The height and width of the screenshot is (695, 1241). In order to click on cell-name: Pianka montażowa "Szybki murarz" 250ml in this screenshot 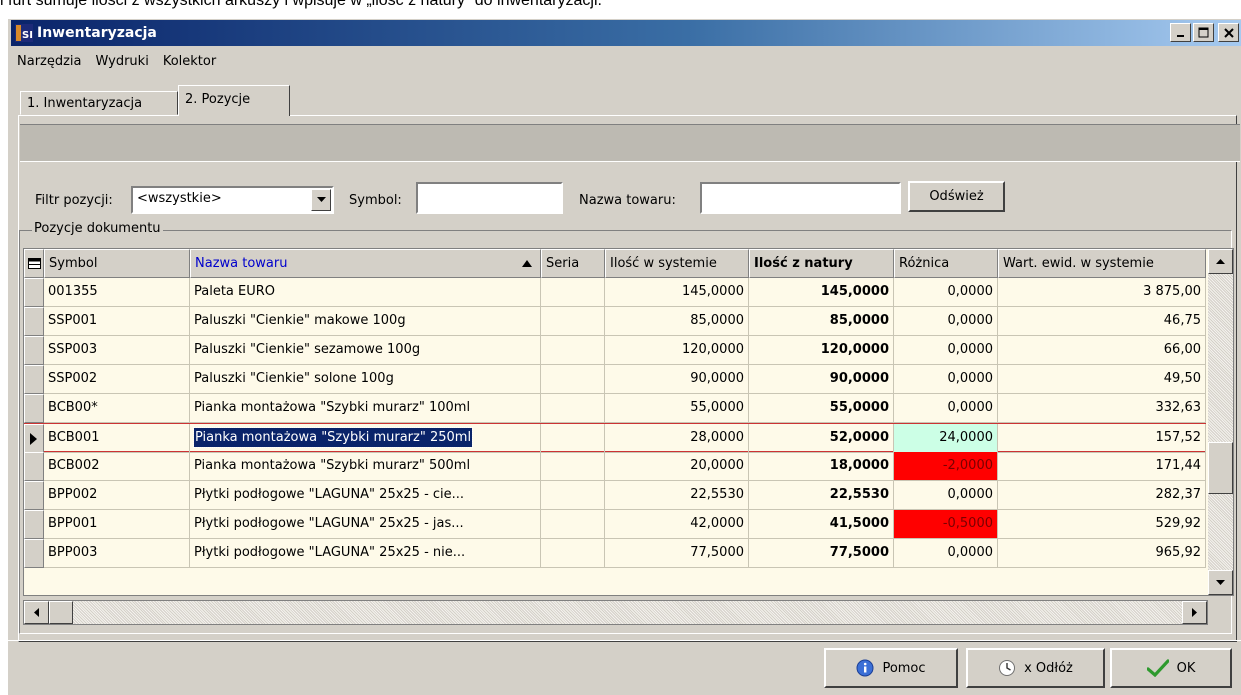, I will do `click(365, 438)`.